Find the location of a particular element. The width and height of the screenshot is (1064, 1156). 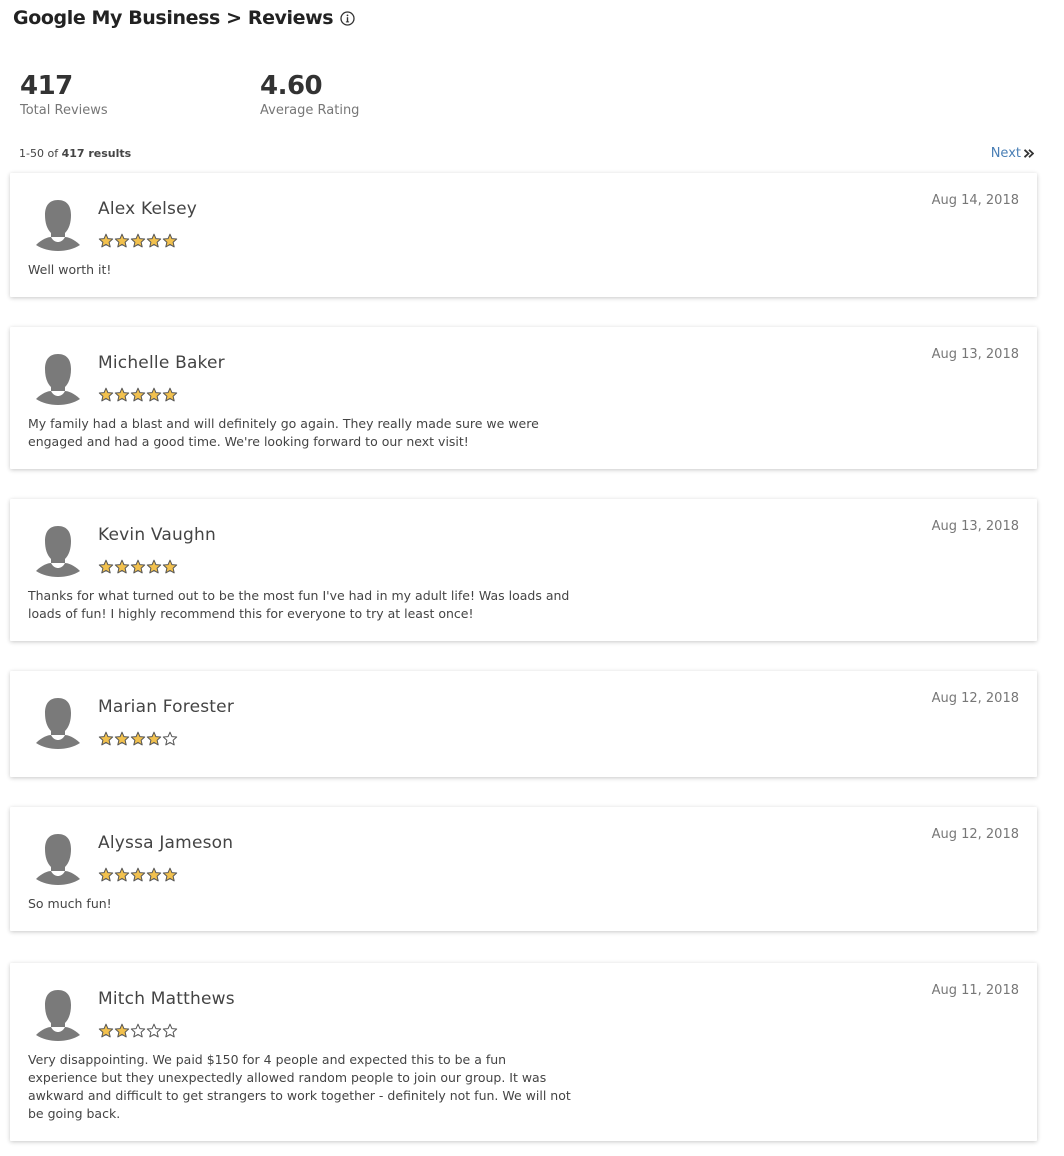

results-total: 417 results is located at coordinates (96, 153).